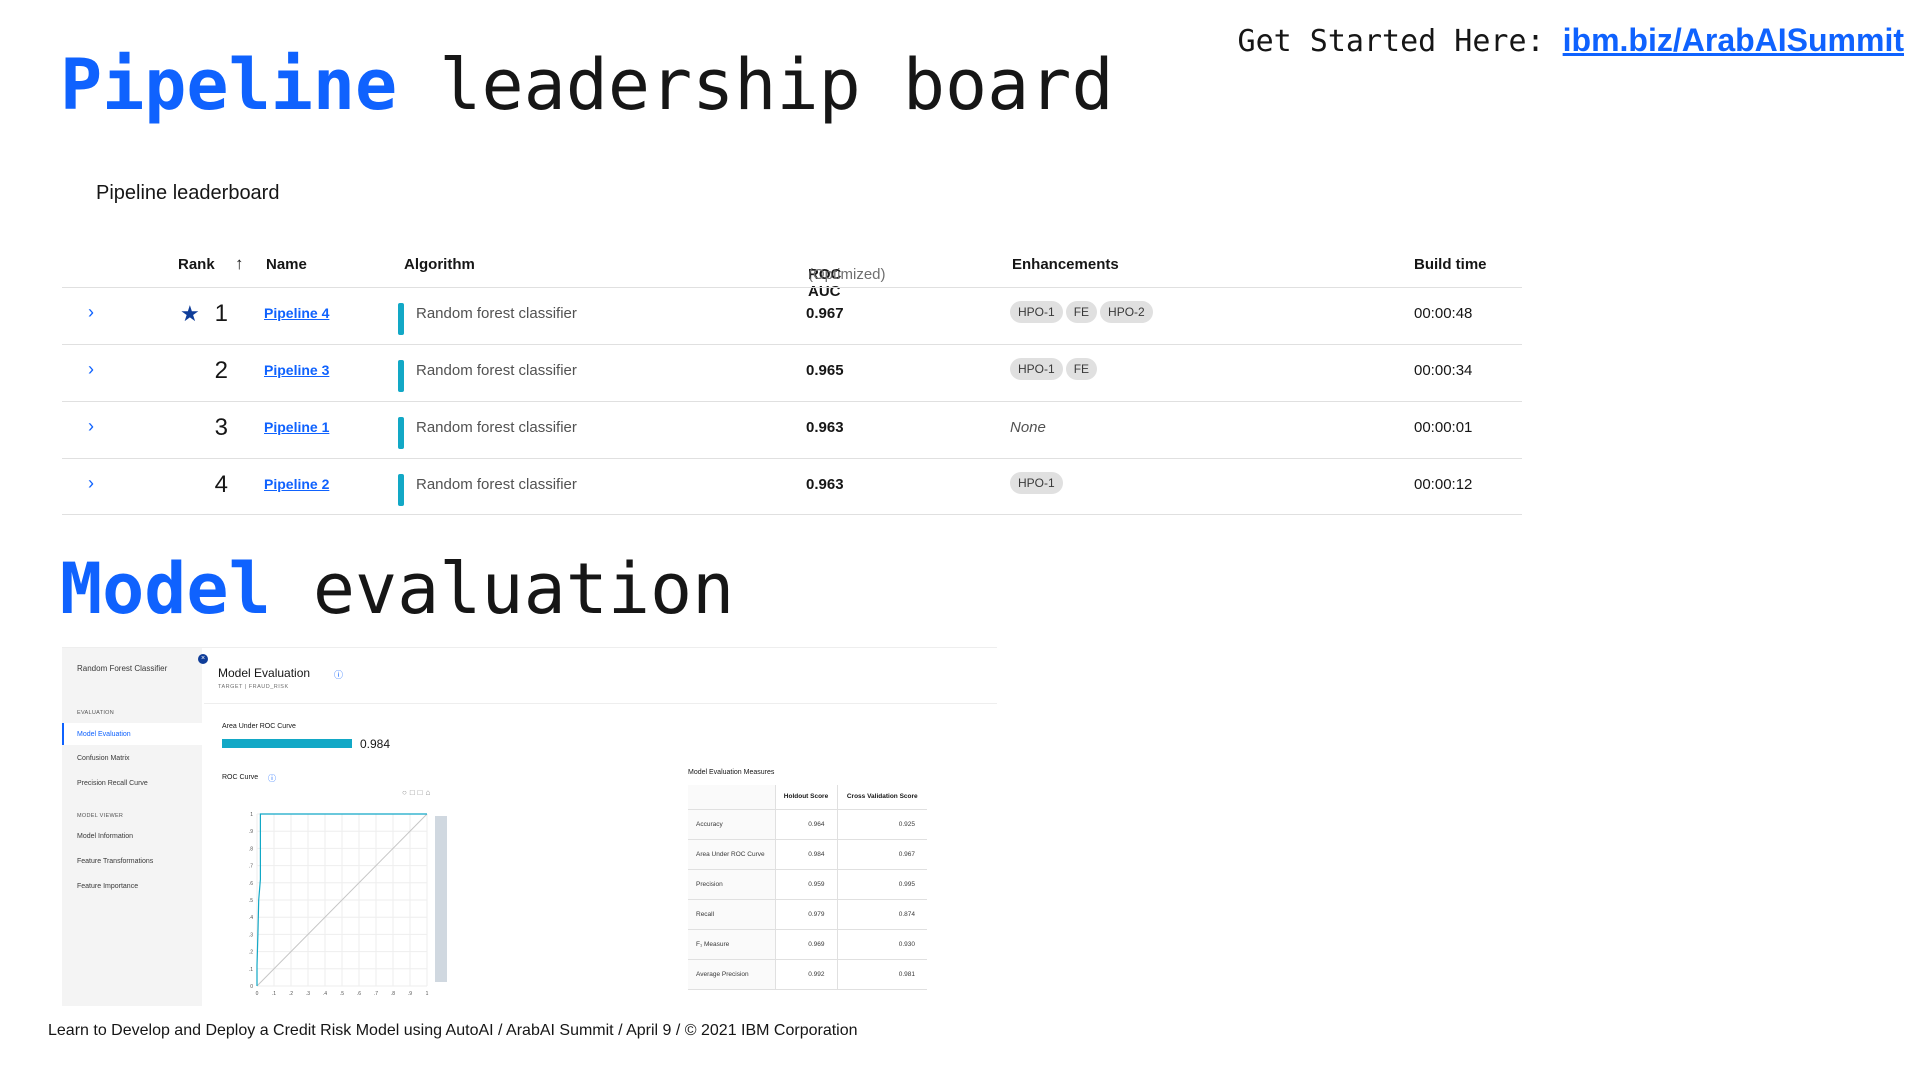 Image resolution: width=1920 pixels, height=1080 pixels. I want to click on roc-info-icon: ⓘ, so click(272, 778).